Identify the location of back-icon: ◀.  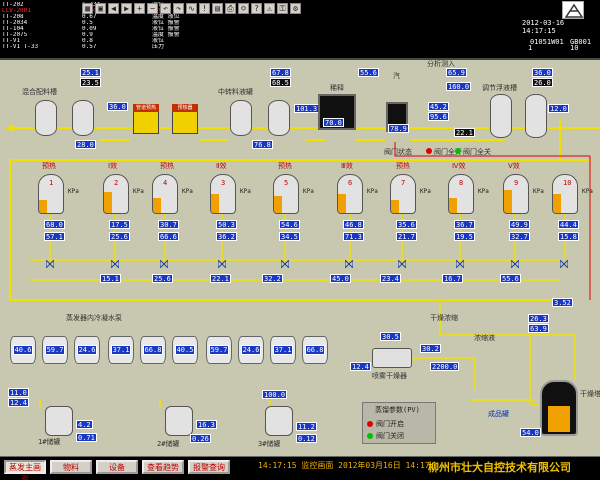
(113, 8).